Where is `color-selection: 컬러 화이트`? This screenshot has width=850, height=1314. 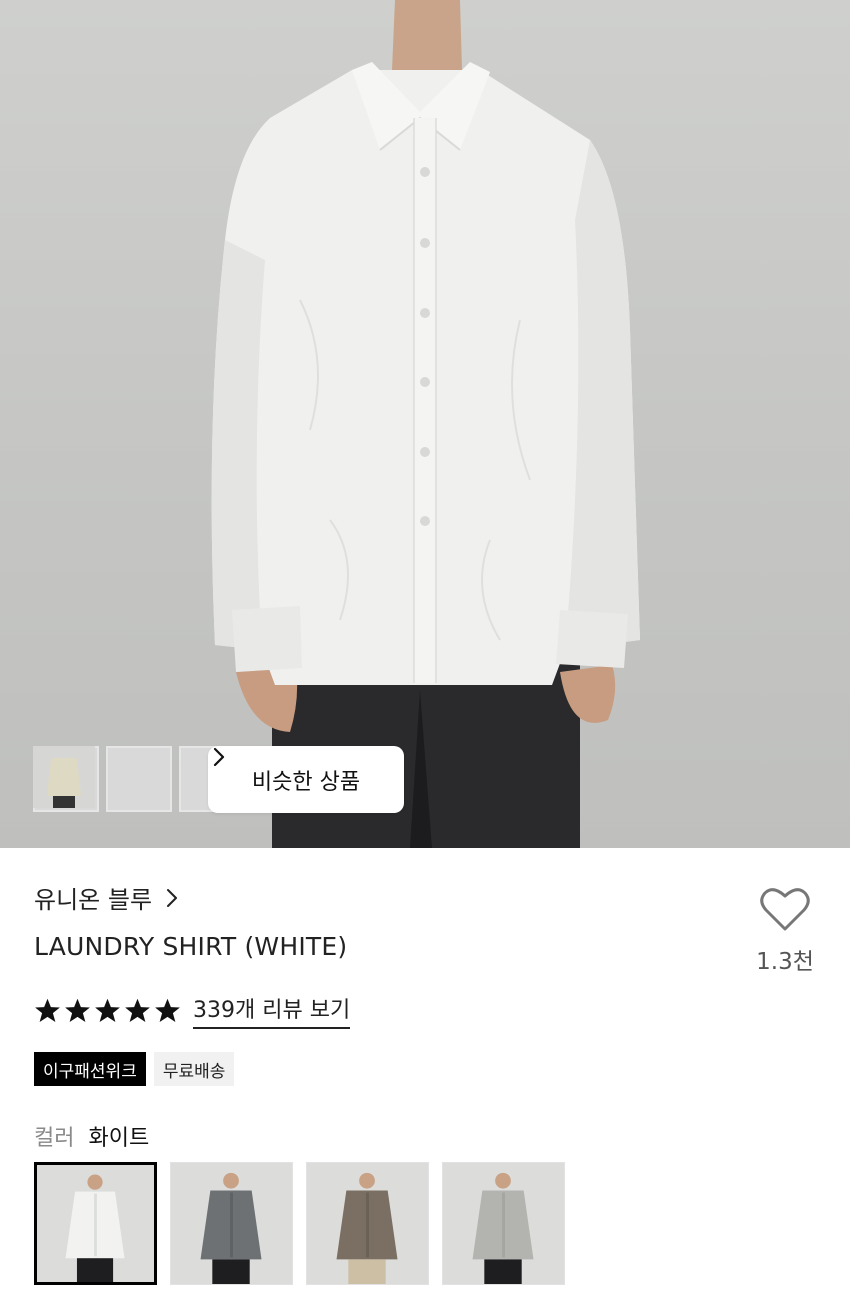
color-selection: 컬러 화이트 is located at coordinates (91, 1136).